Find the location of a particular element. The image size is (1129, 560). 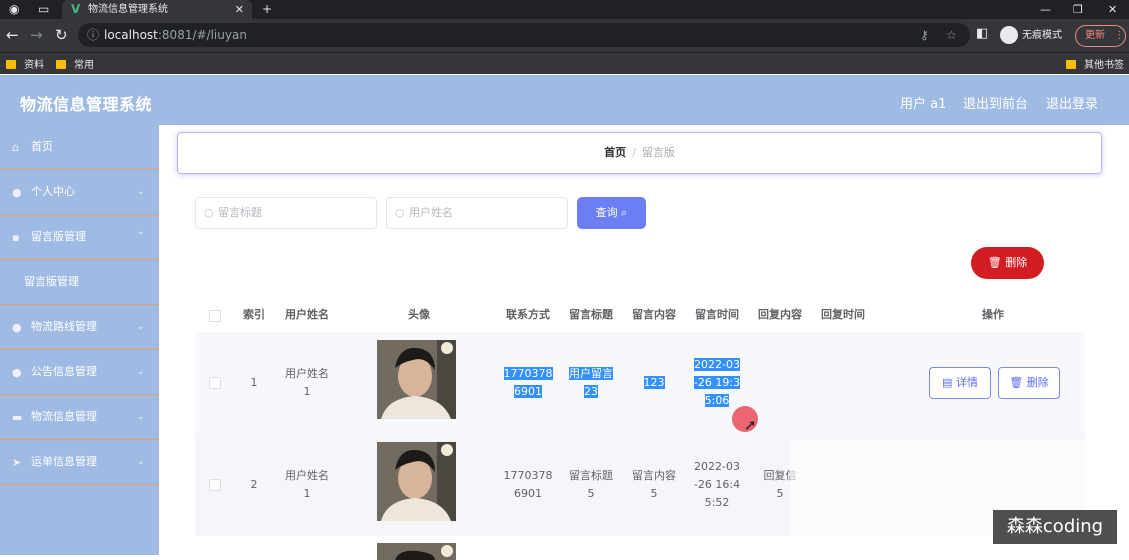

sidebar-subitem-message-board: 留言版管理 is located at coordinates (79, 282).